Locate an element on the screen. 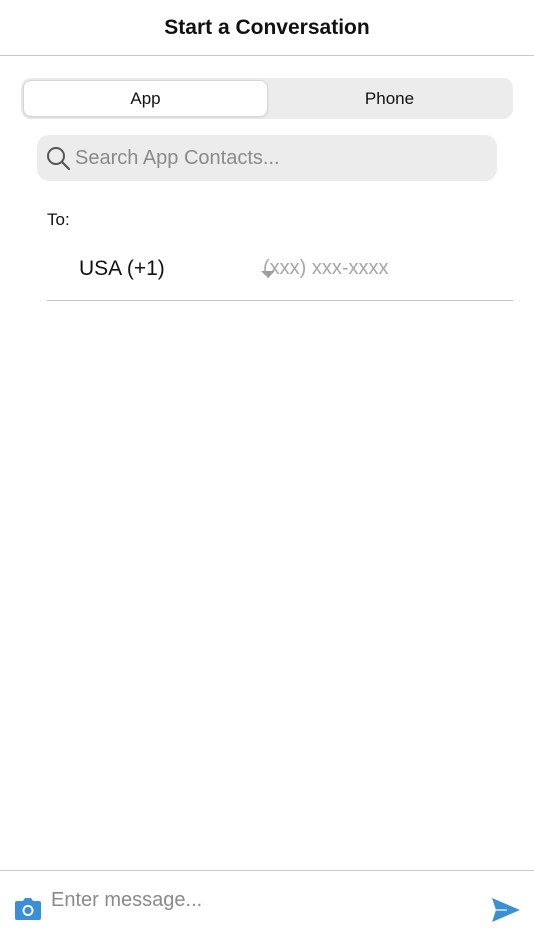 This screenshot has width=534, height=950. phone-number-input is located at coordinates (383, 268).